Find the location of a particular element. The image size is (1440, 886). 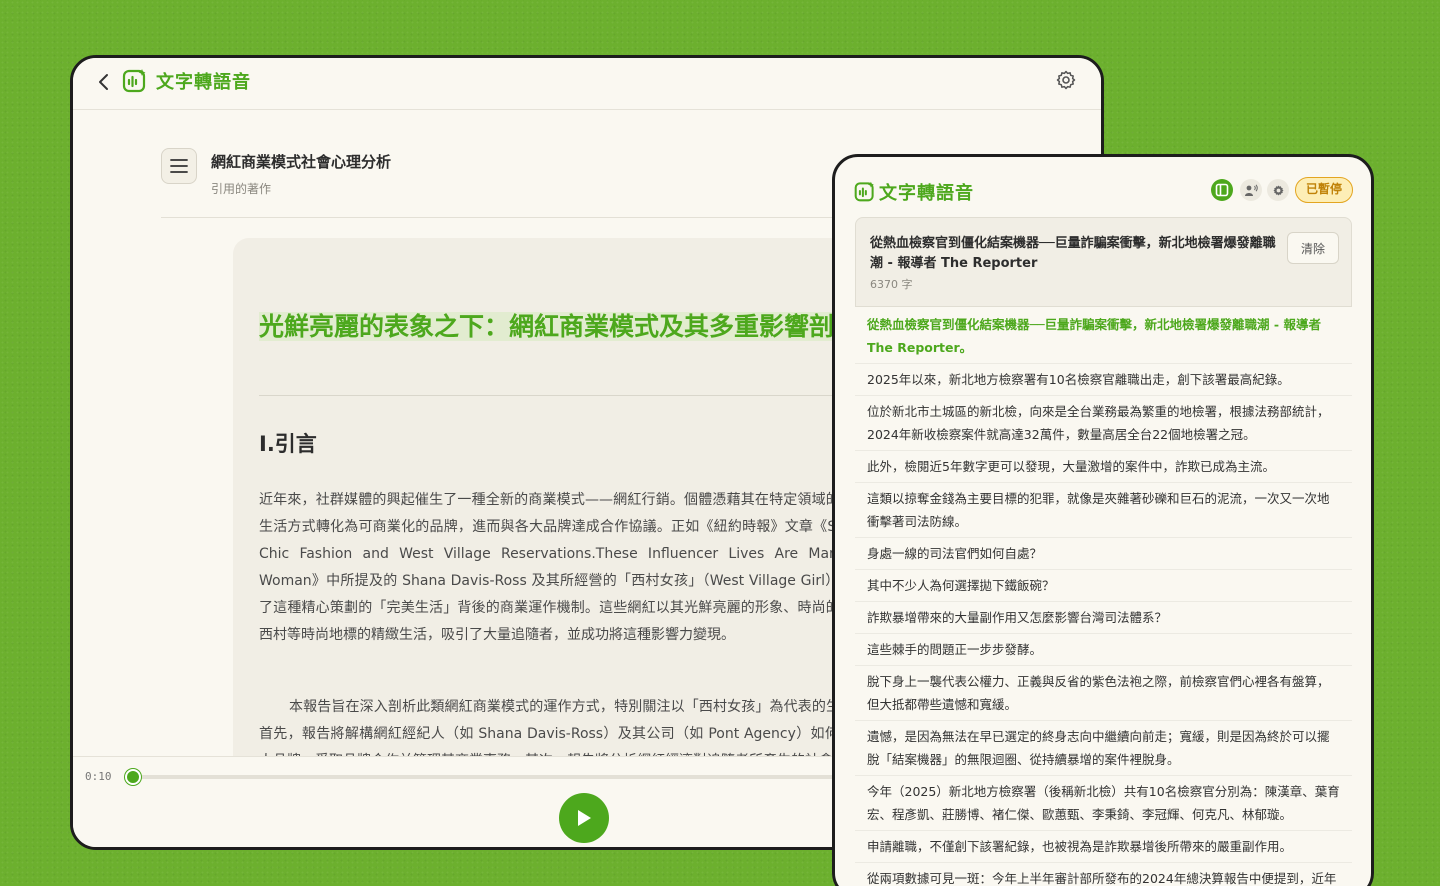

speaker-icon is located at coordinates (1251, 190).